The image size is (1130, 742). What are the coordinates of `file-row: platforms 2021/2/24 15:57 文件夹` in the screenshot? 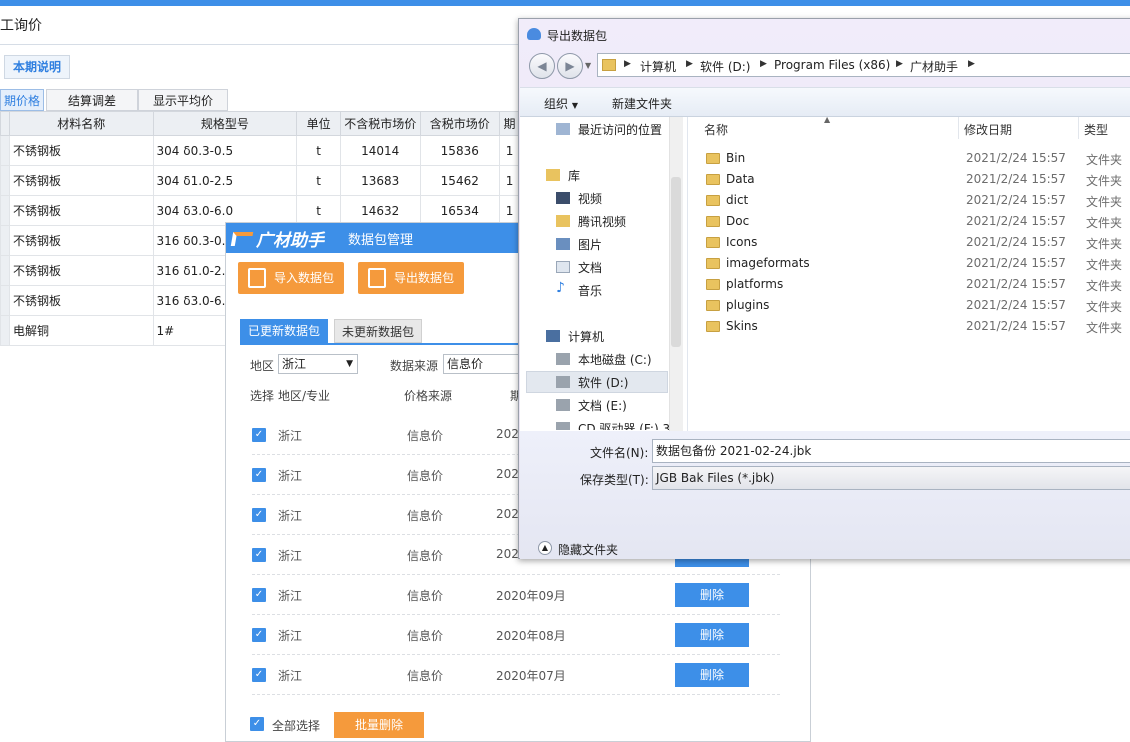 It's located at (909, 284).